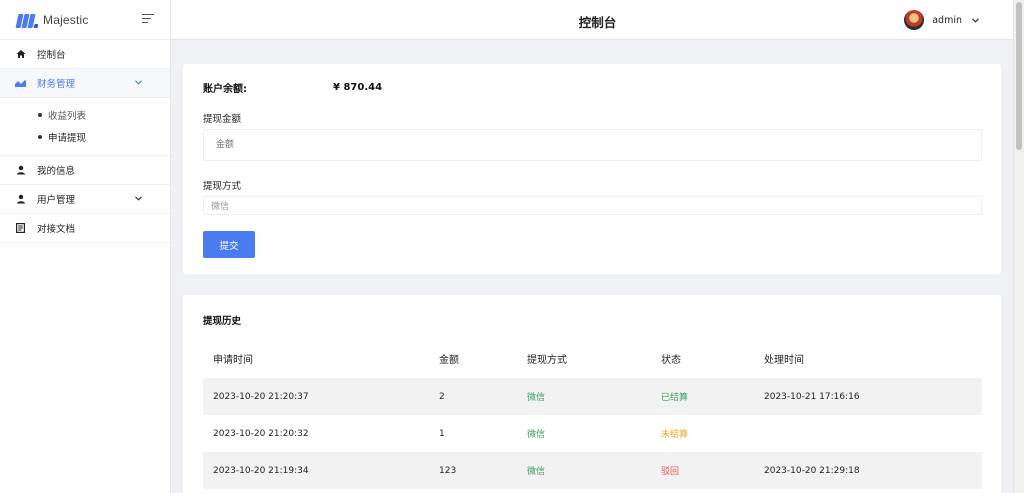 This screenshot has width=1024, height=493. What do you see at coordinates (812, 396) in the screenshot?
I see `cell-processed-time: 2023-10-21 17:16:16` at bounding box center [812, 396].